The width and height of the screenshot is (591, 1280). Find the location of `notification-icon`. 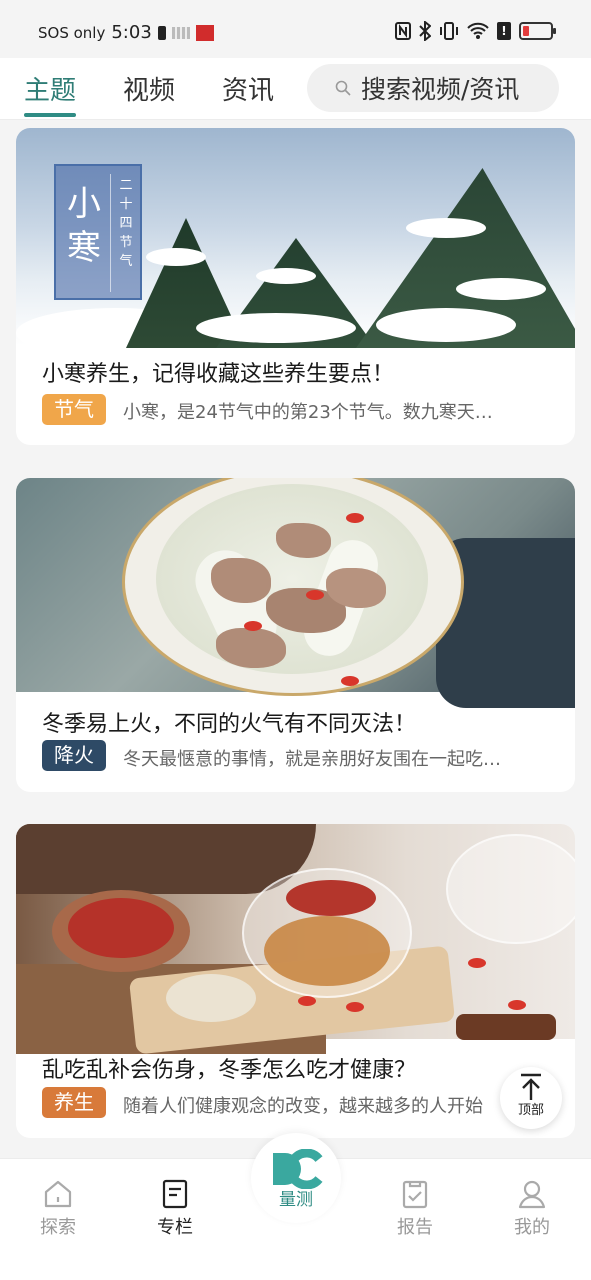

notification-icon is located at coordinates (180, 32).